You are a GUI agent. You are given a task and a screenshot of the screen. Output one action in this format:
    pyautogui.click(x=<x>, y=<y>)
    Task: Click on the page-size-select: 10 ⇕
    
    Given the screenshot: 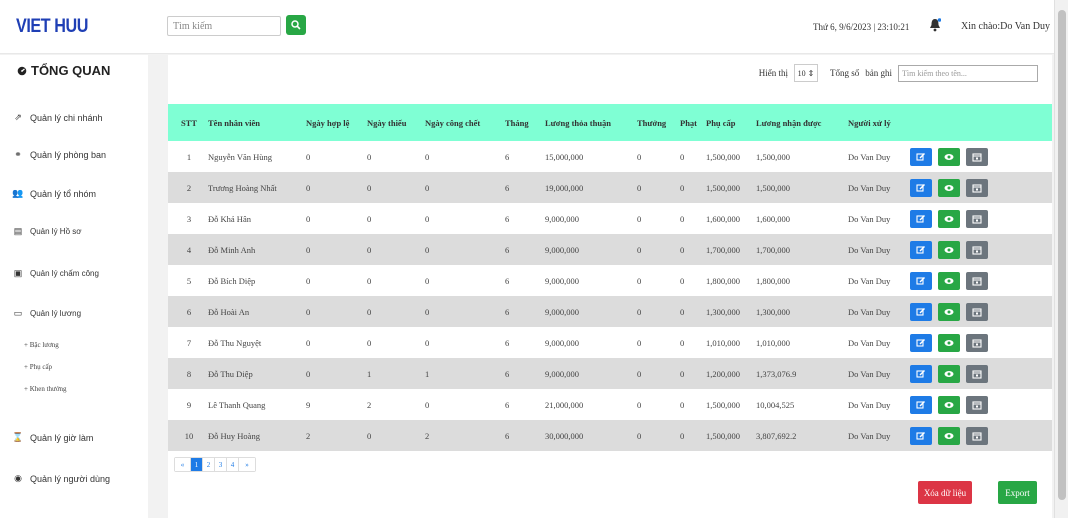 What is the action you would take?
    pyautogui.click(x=806, y=73)
    